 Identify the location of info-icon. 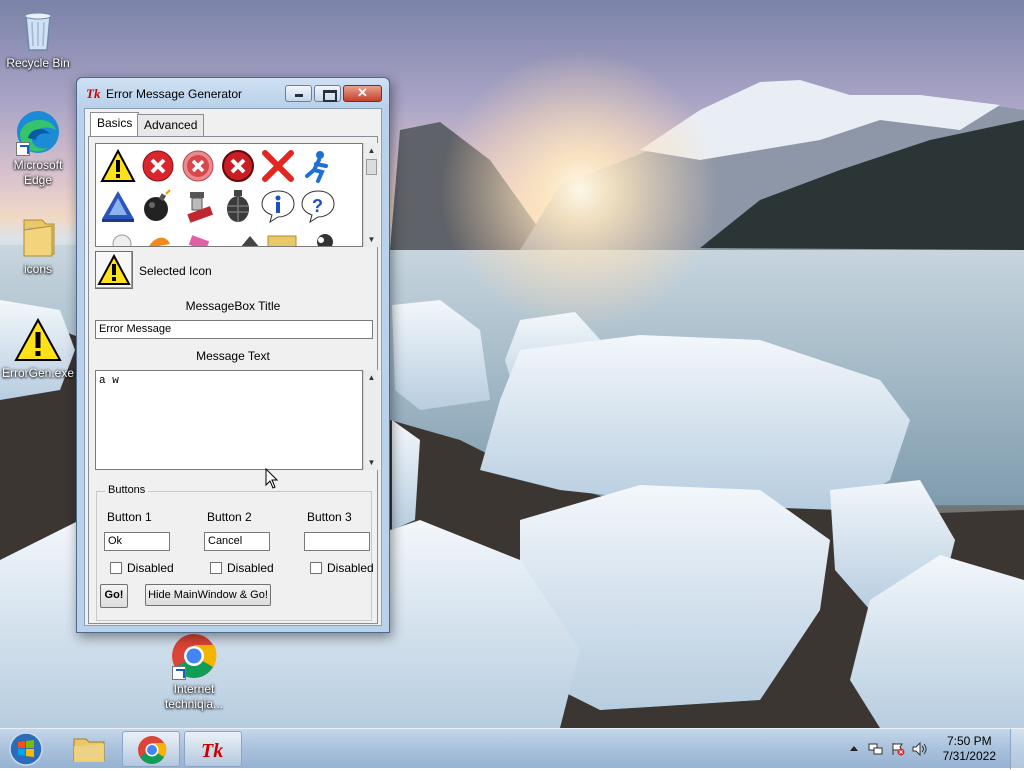
(278, 206).